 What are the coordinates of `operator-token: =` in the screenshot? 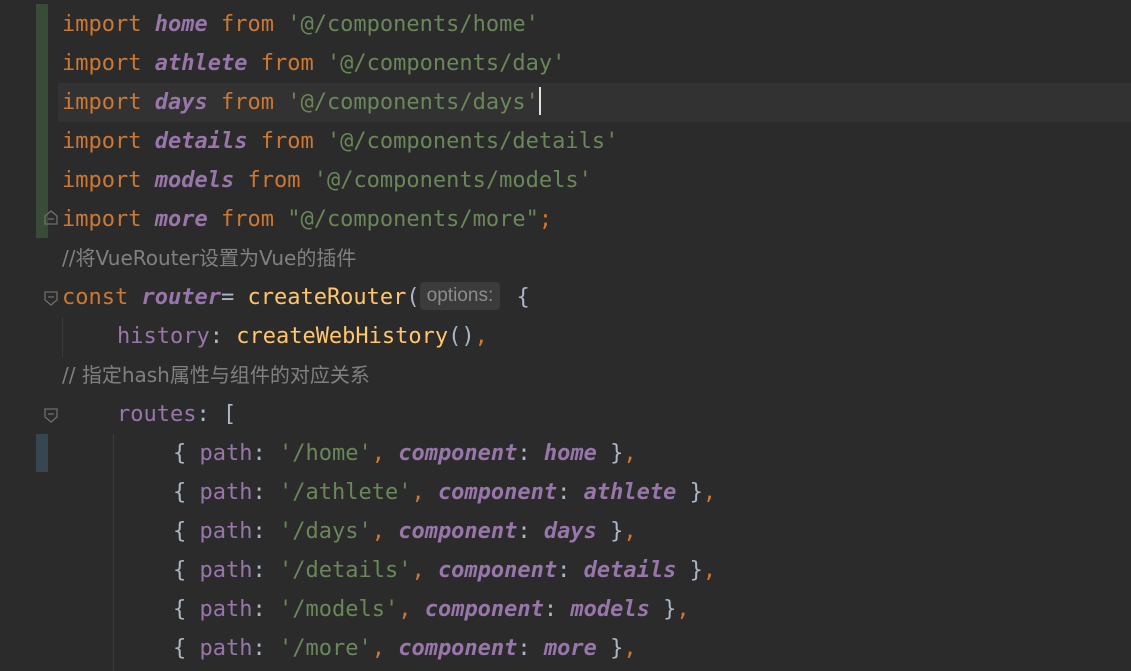 It's located at (234, 297).